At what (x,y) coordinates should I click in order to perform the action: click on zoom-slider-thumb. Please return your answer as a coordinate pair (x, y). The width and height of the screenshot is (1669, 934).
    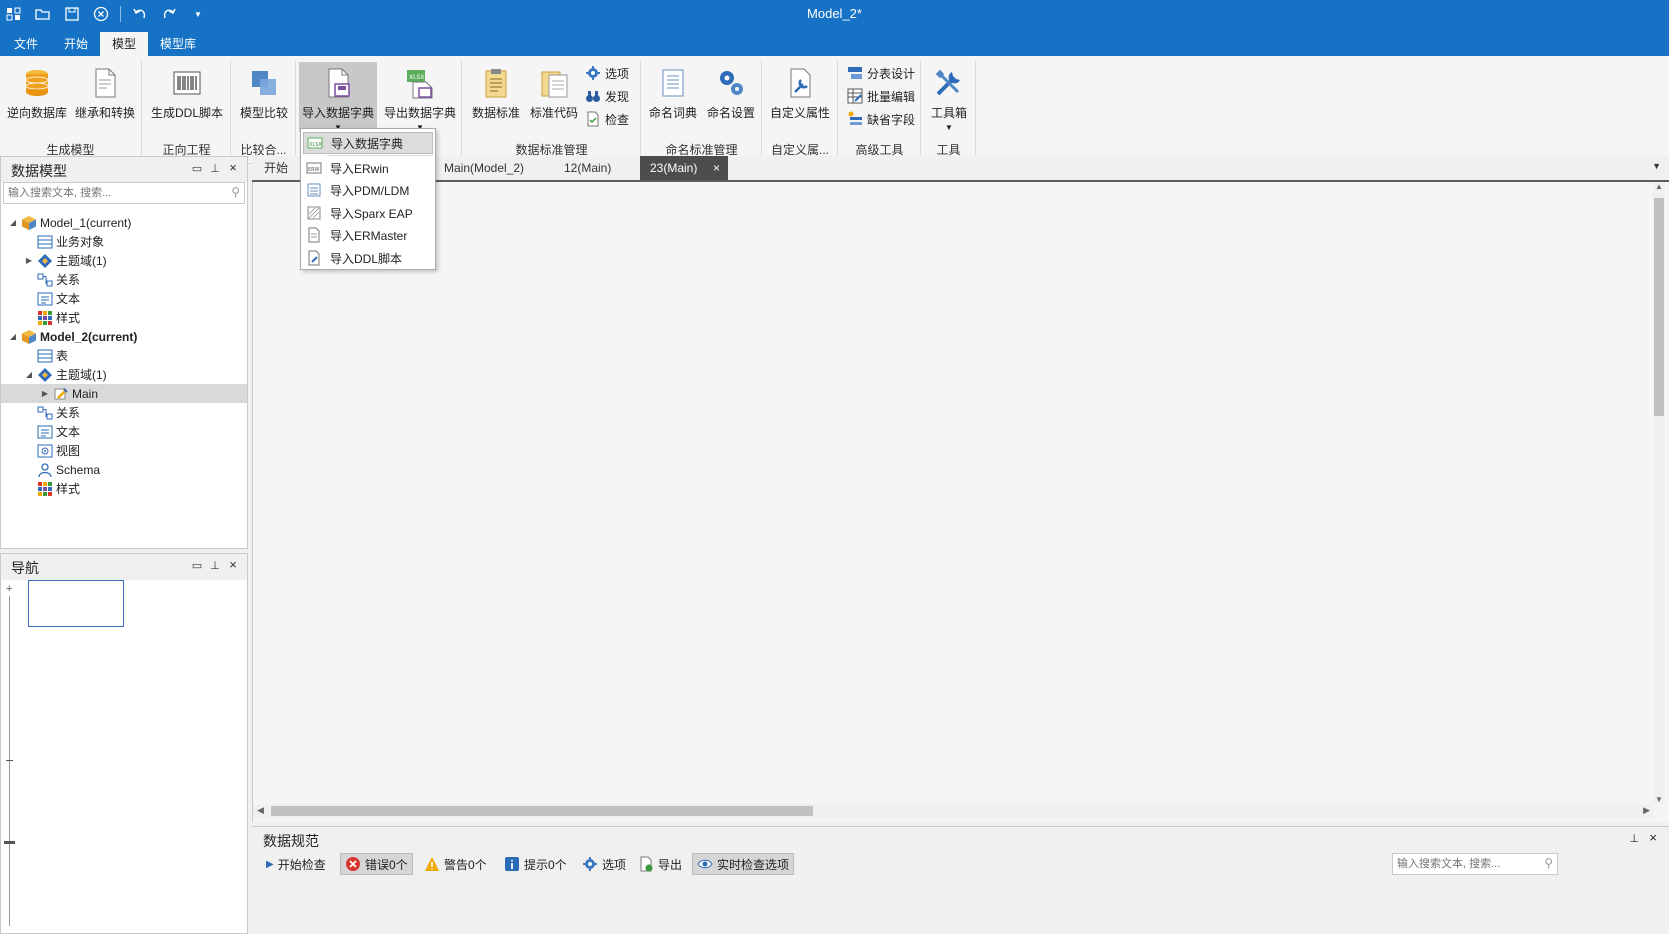
    Looking at the image, I should click on (9, 842).